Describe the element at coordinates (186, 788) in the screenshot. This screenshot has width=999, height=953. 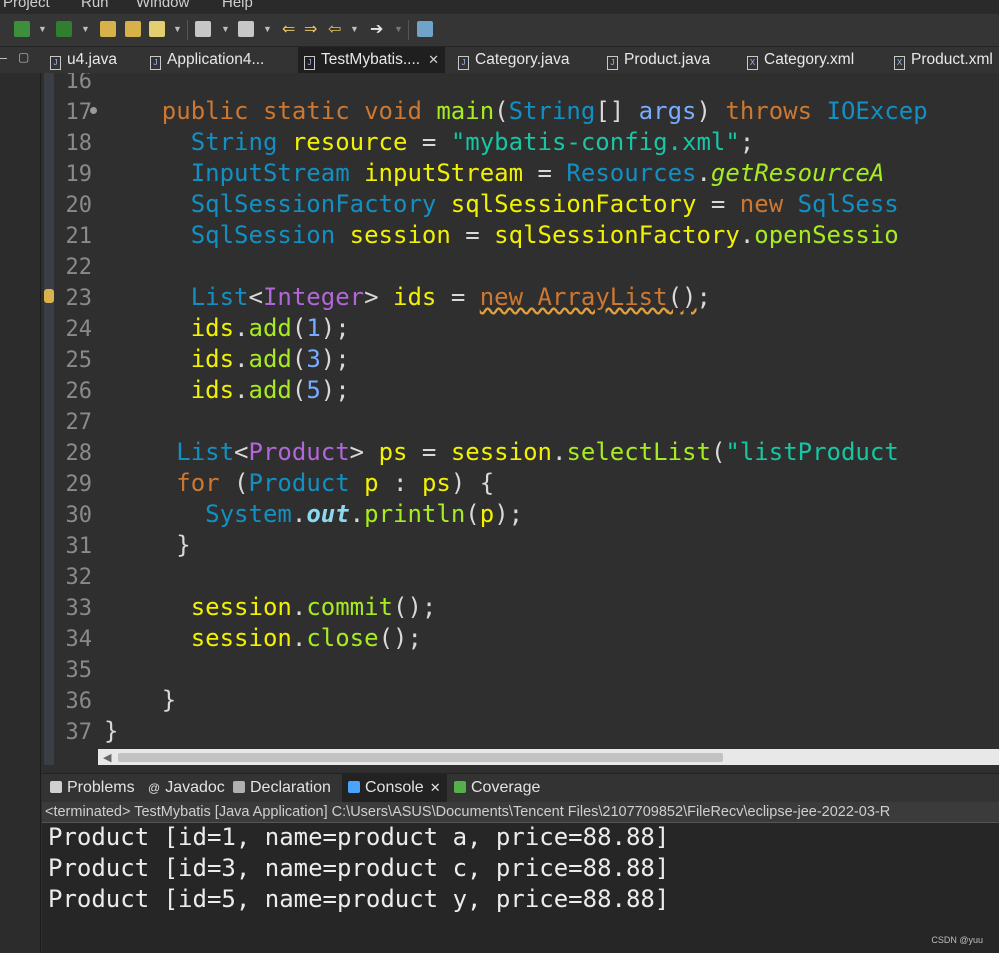
I see `tab-javadoc: @ Javadoc` at that location.